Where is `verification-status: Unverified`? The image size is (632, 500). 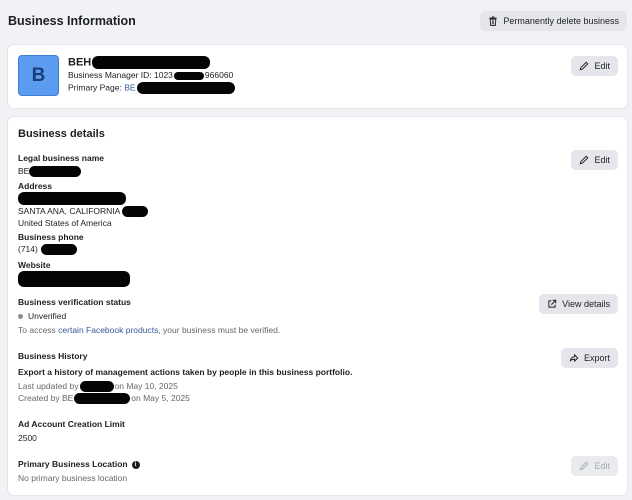
verification-status: Unverified is located at coordinates (42, 316).